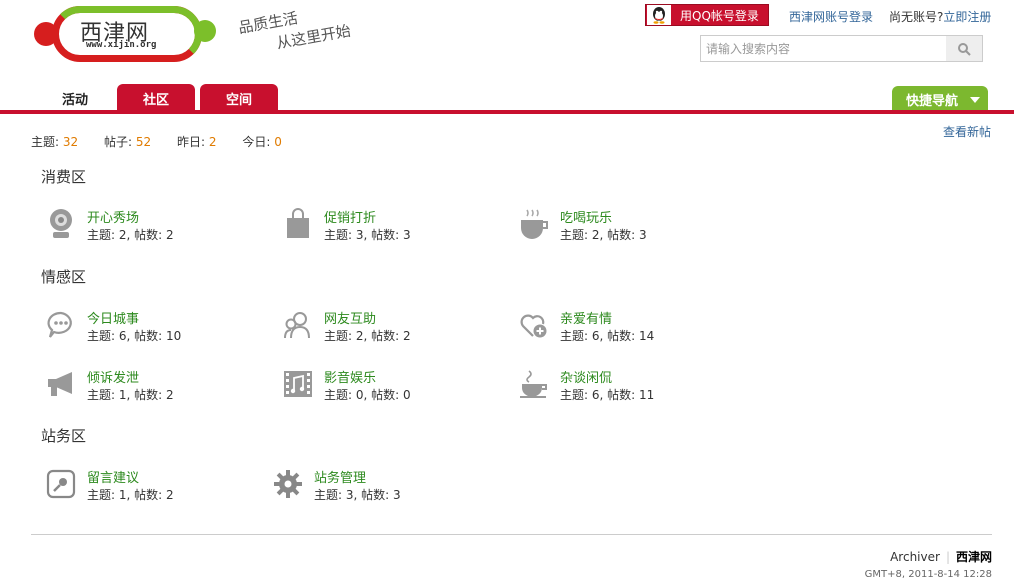 The image size is (1014, 584). Describe the element at coordinates (239, 98) in the screenshot. I see `tab-space: 空间` at that location.